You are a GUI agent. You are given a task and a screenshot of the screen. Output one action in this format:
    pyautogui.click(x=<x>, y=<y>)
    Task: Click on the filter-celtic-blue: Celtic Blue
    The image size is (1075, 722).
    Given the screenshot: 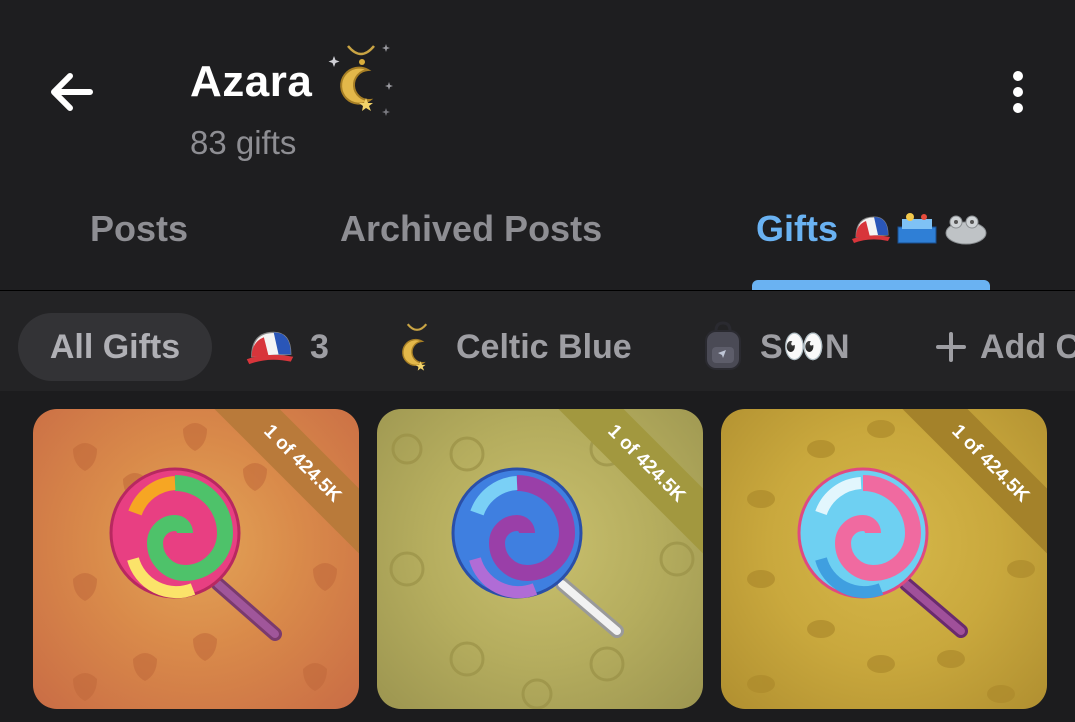 What is the action you would take?
    pyautogui.click(x=512, y=347)
    